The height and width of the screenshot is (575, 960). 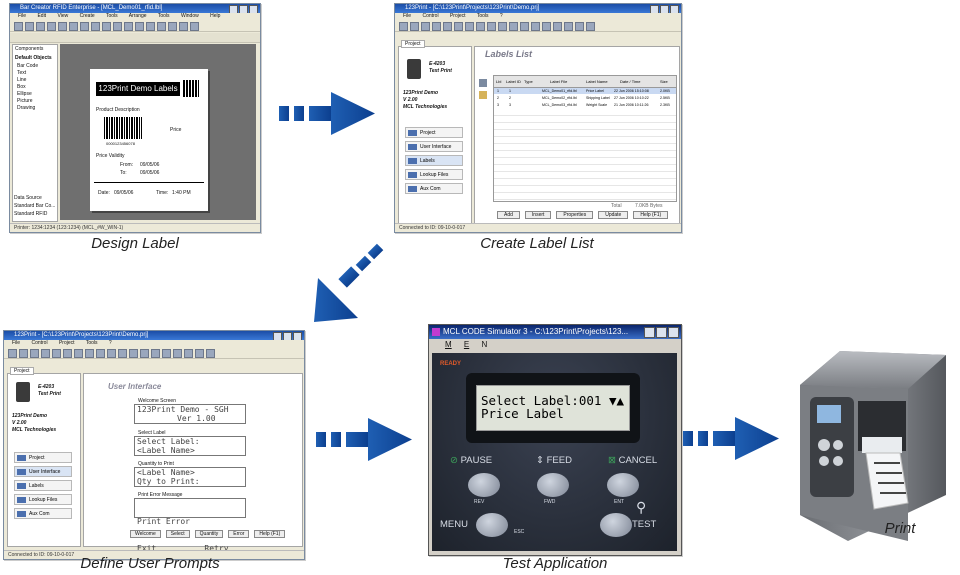 What do you see at coordinates (26, 108) in the screenshot?
I see `tool-drawing: Drawing` at bounding box center [26, 108].